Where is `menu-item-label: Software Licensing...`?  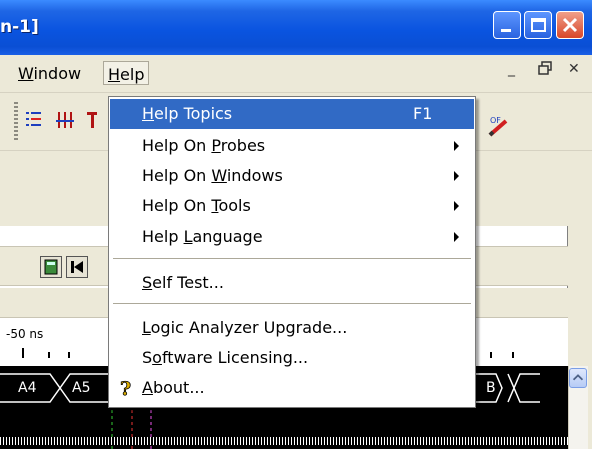 menu-item-label: Software Licensing... is located at coordinates (225, 357).